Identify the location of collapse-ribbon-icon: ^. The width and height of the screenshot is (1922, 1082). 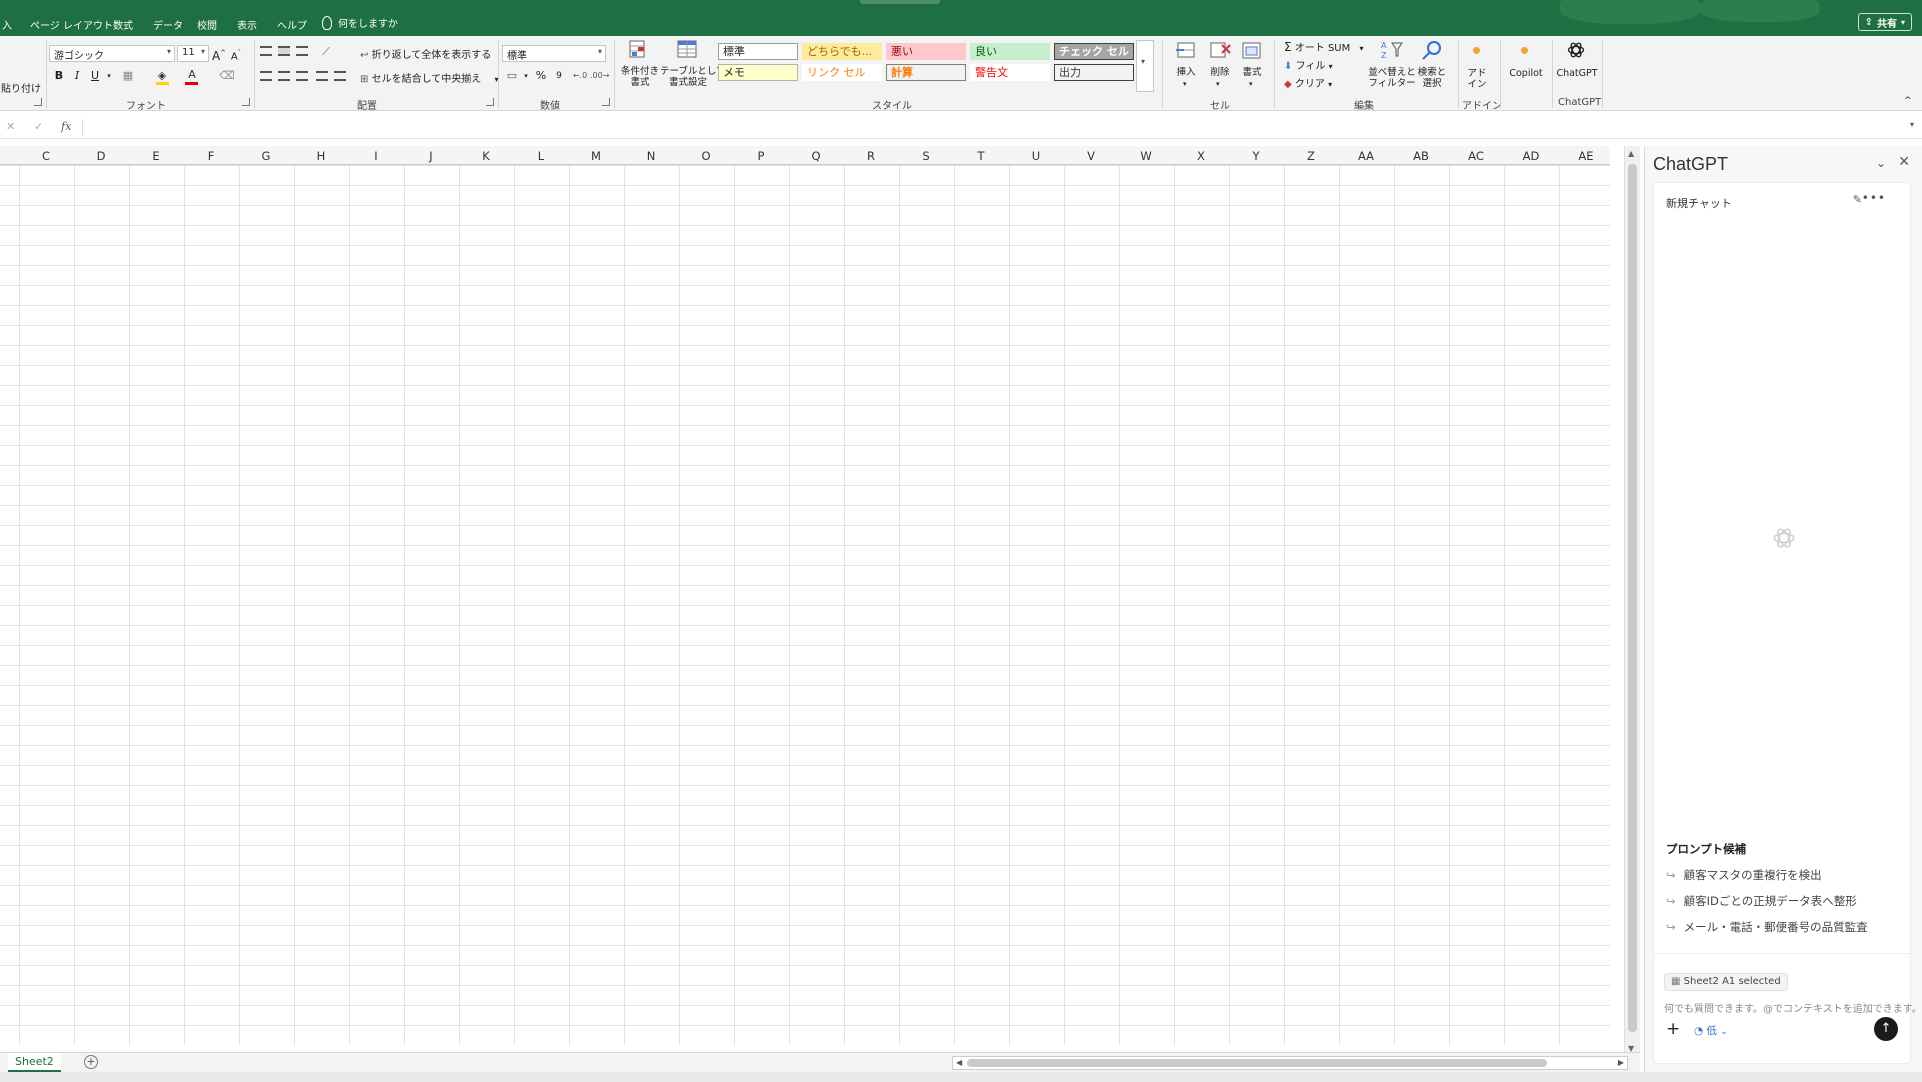
(1908, 101).